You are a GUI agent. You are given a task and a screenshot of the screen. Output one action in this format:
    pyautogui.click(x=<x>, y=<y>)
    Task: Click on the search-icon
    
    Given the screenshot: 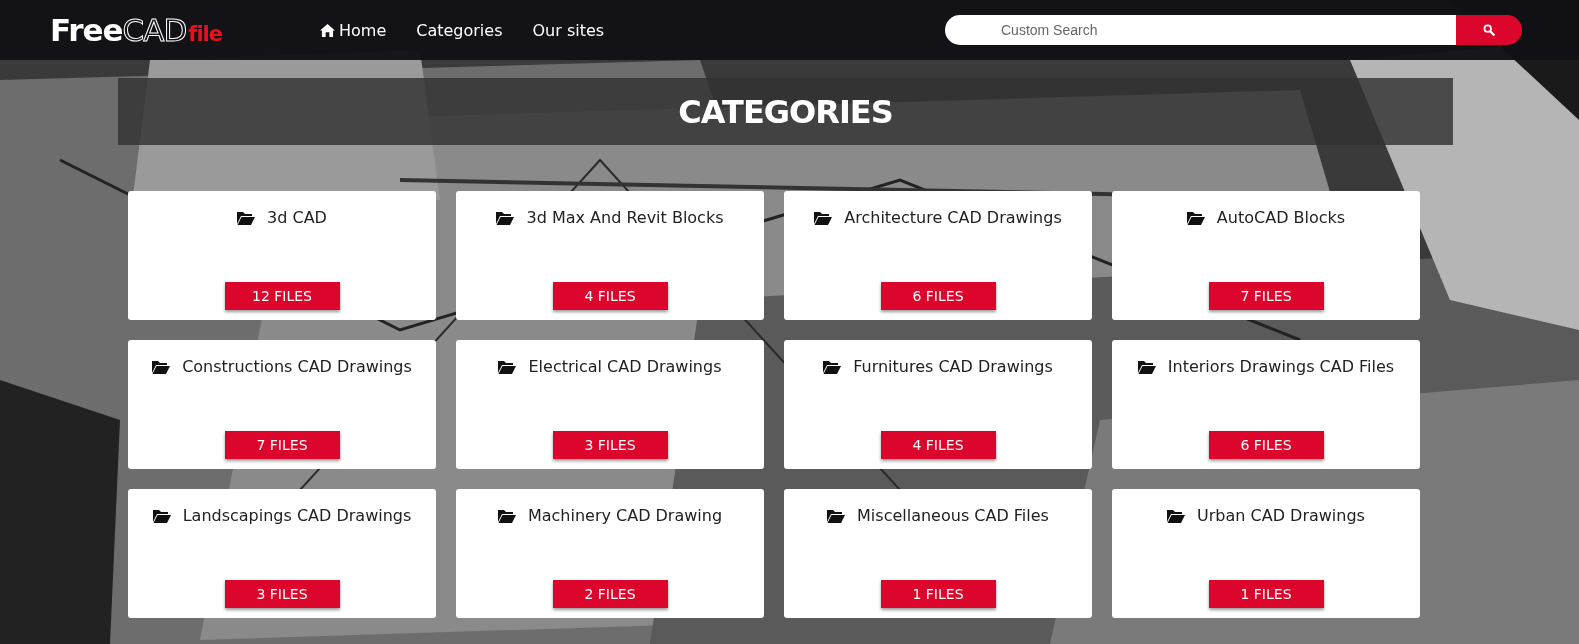 What is the action you would take?
    pyautogui.click(x=1489, y=30)
    